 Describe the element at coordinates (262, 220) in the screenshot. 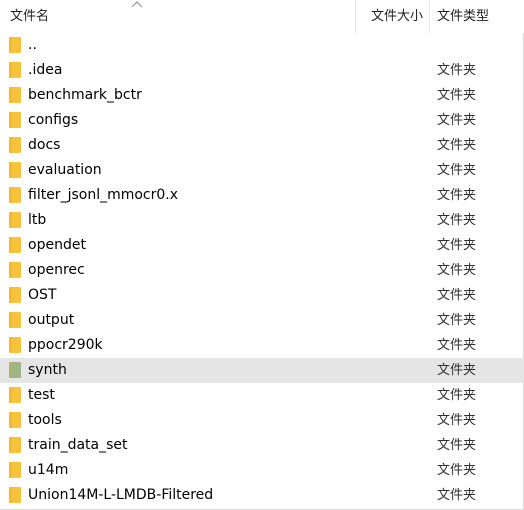

I see `file-row: ltb 文件夹` at that location.